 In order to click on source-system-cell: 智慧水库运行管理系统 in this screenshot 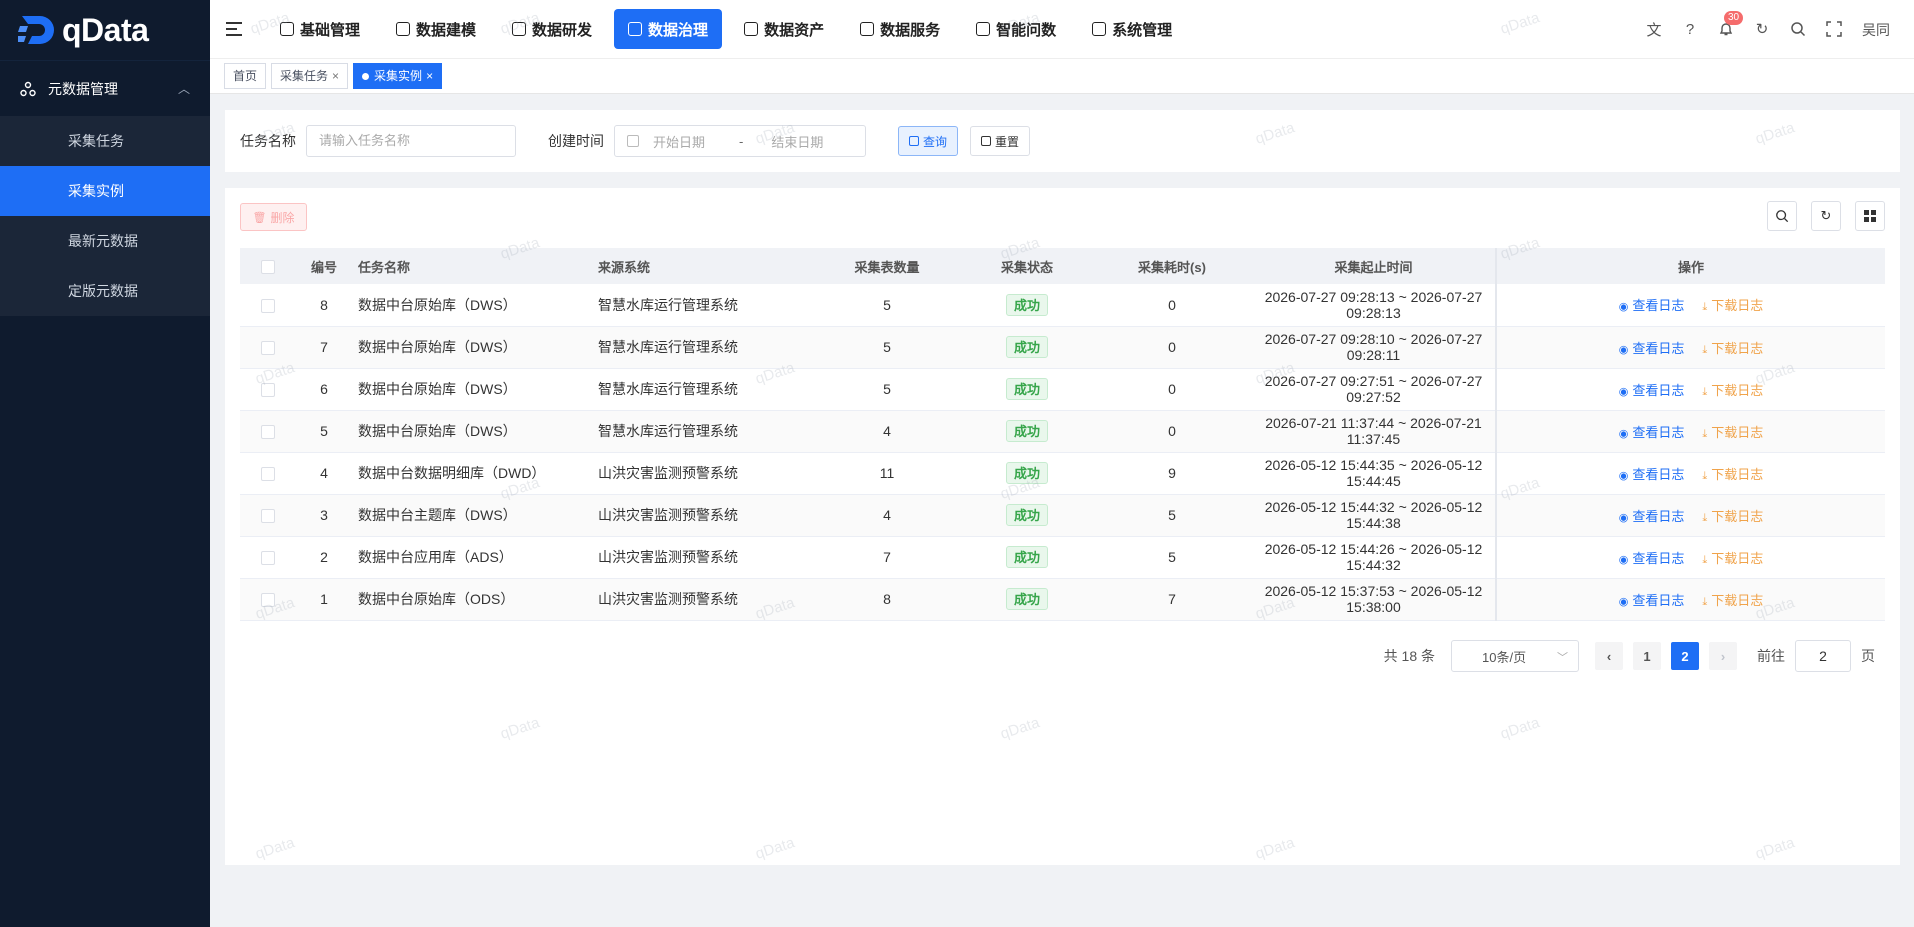, I will do `click(702, 305)`.